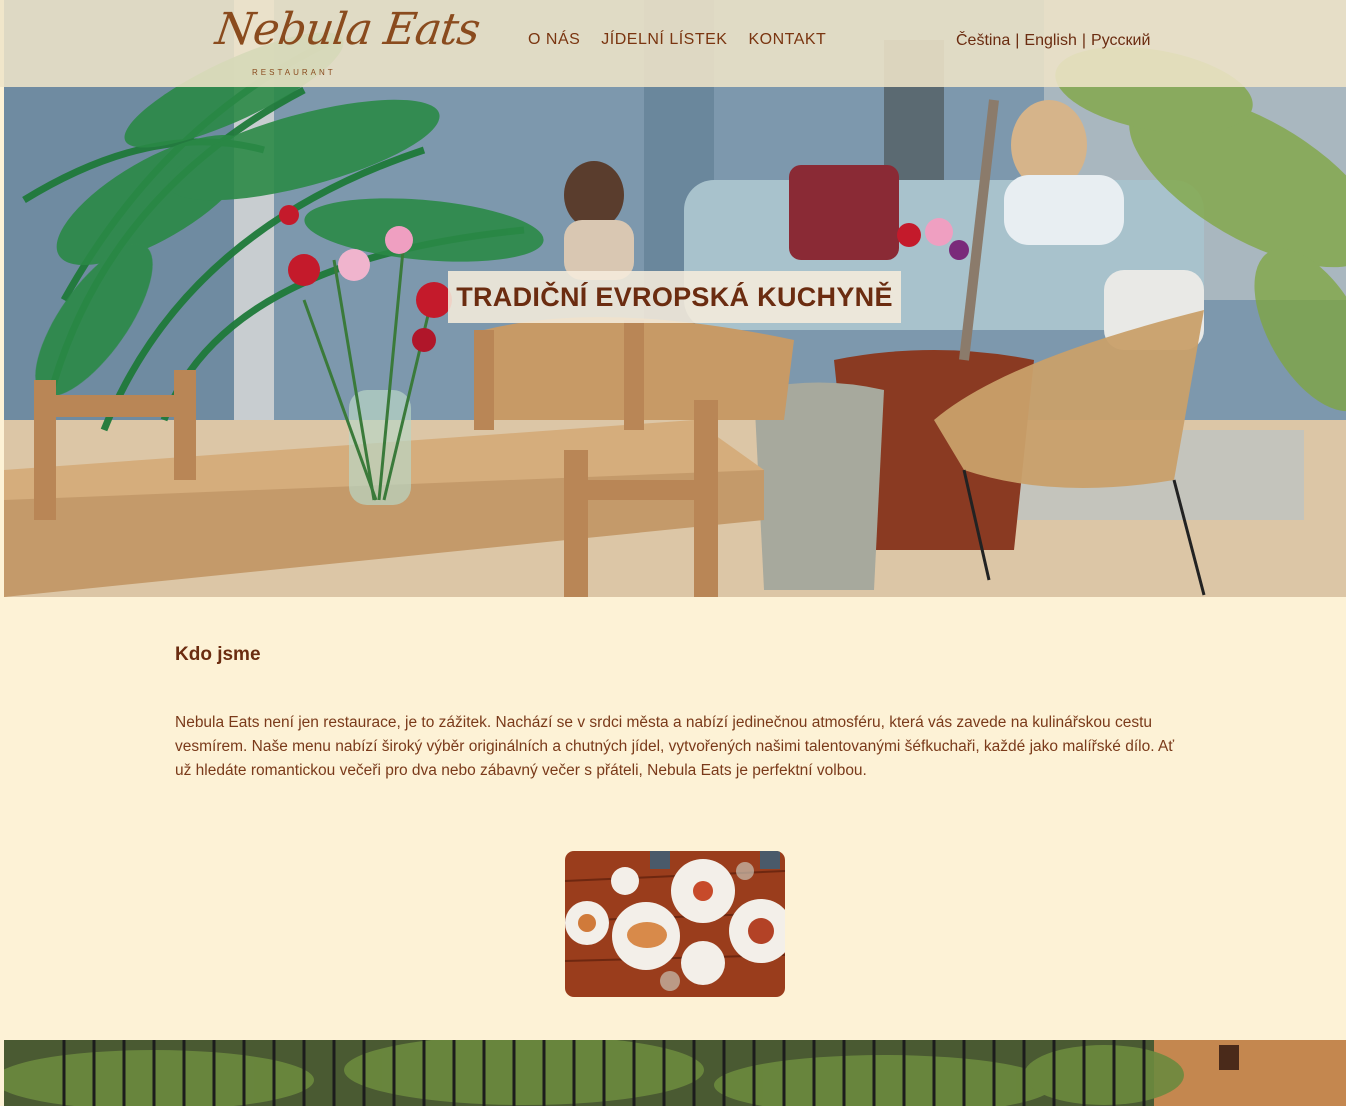 This screenshot has height=1106, width=1346. I want to click on nav-link-contact: KONTAKT, so click(787, 40).